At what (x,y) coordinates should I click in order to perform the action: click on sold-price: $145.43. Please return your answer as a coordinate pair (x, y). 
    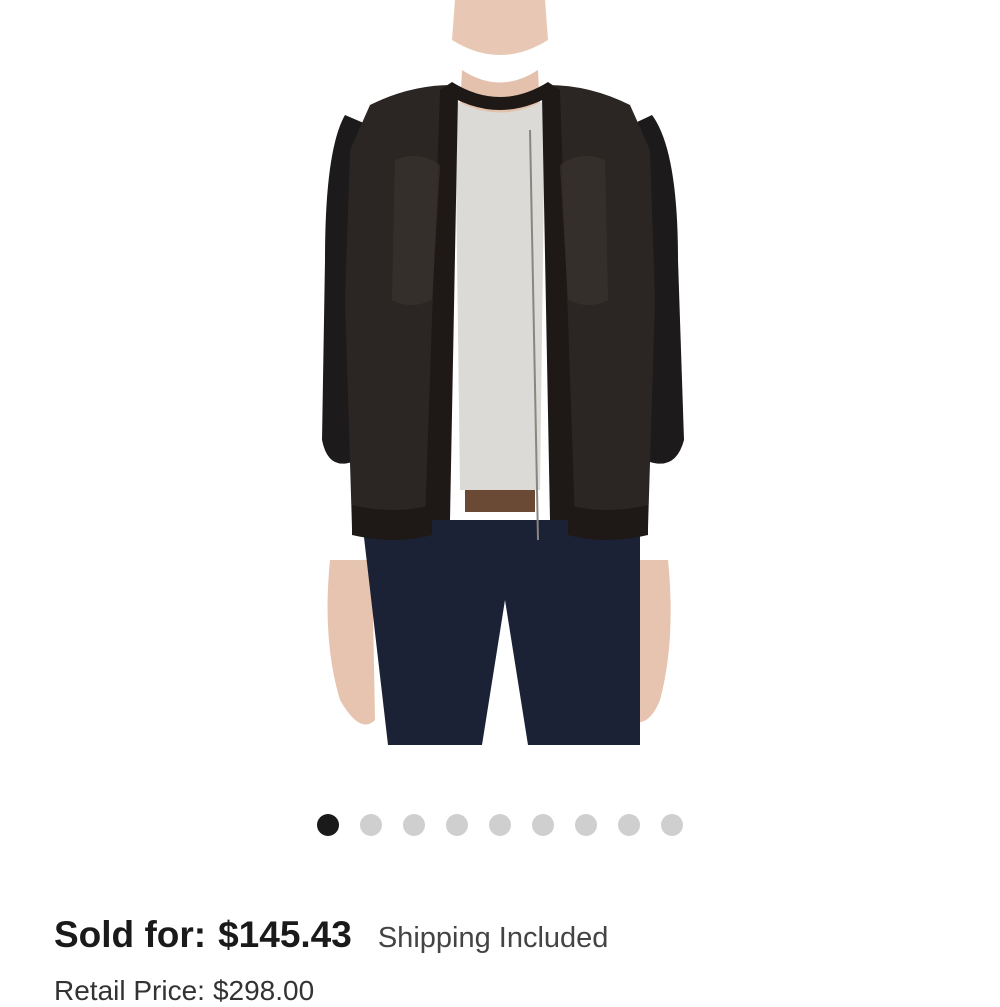
    Looking at the image, I should click on (285, 934).